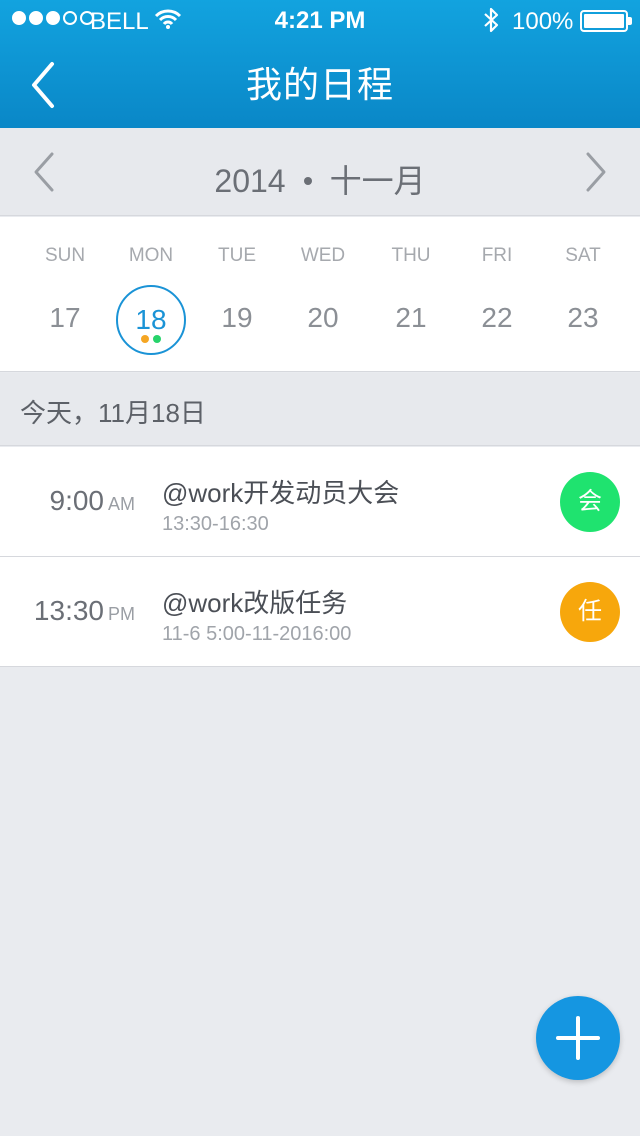 The height and width of the screenshot is (1136, 640). I want to click on event-time-range: 11-6 5:00-11-2016:00, so click(257, 634).